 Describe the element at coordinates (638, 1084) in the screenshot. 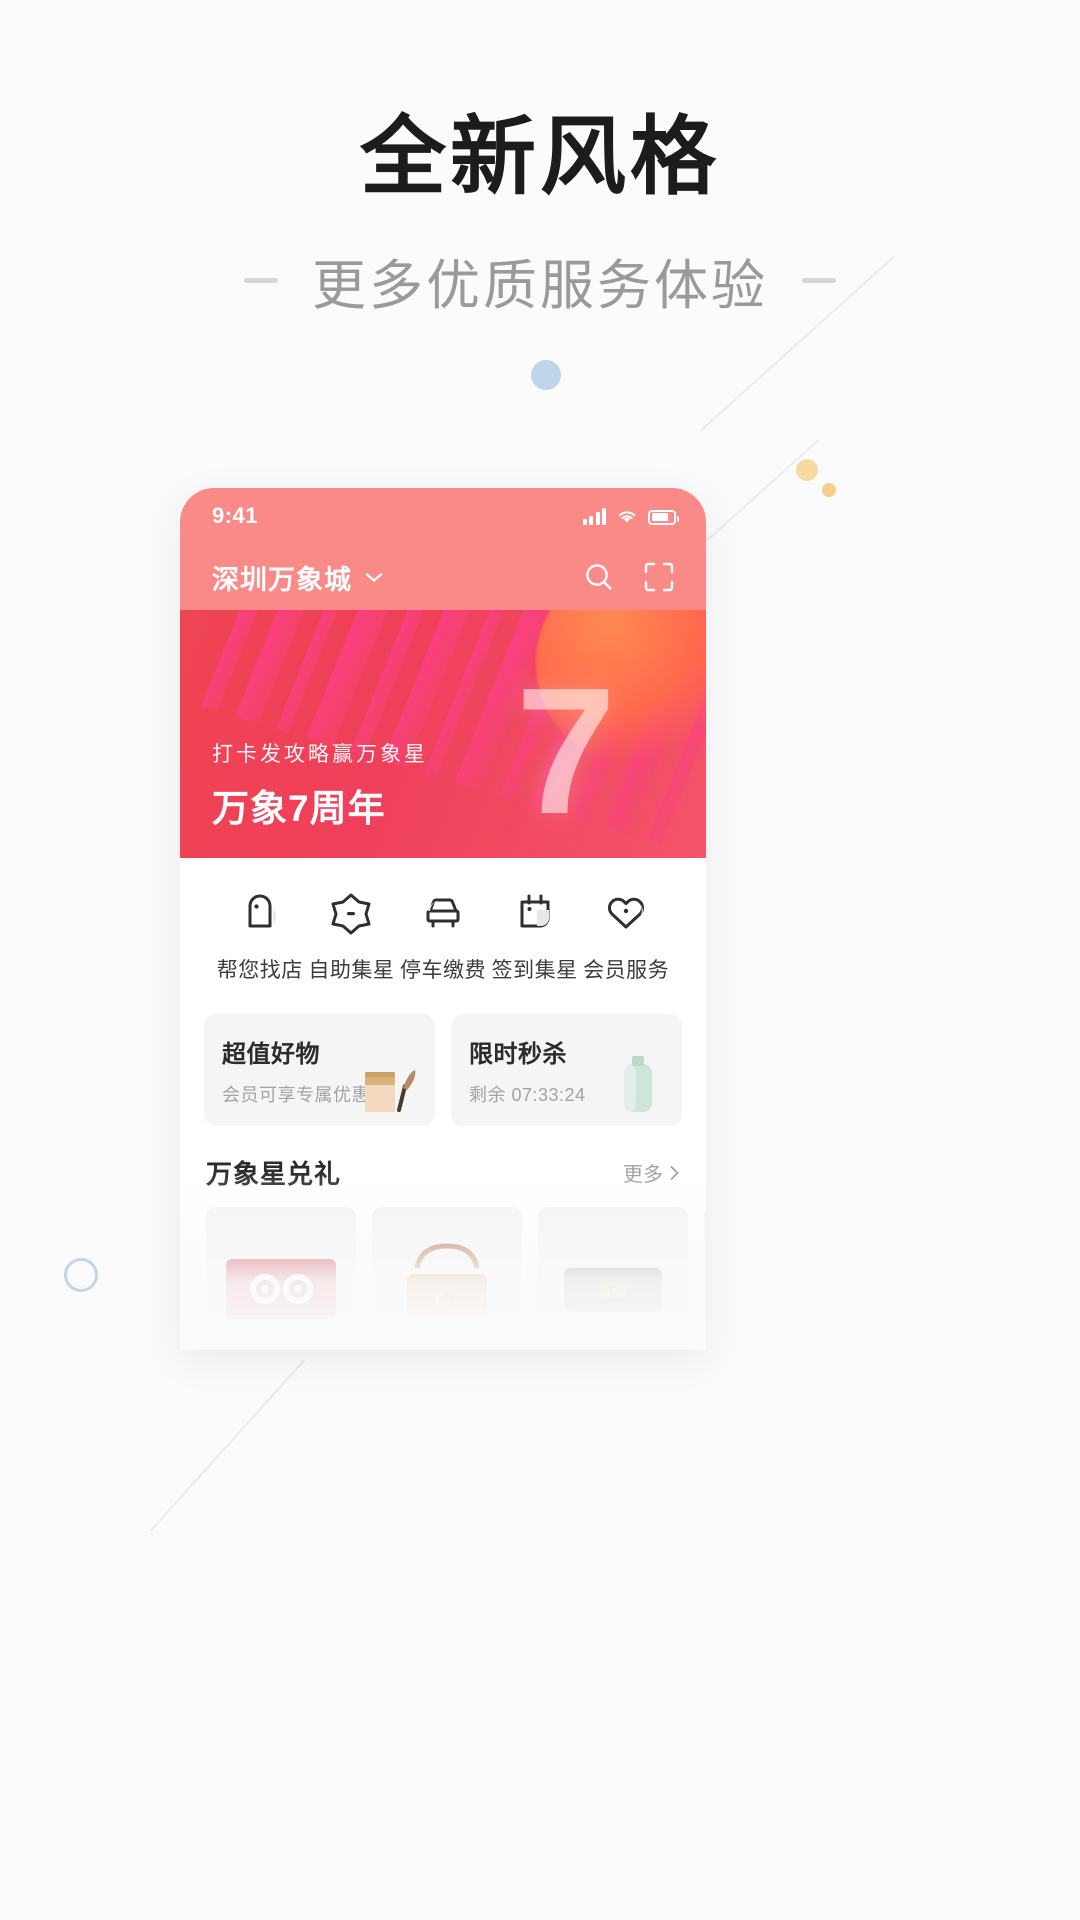

I see `bottle-image` at that location.